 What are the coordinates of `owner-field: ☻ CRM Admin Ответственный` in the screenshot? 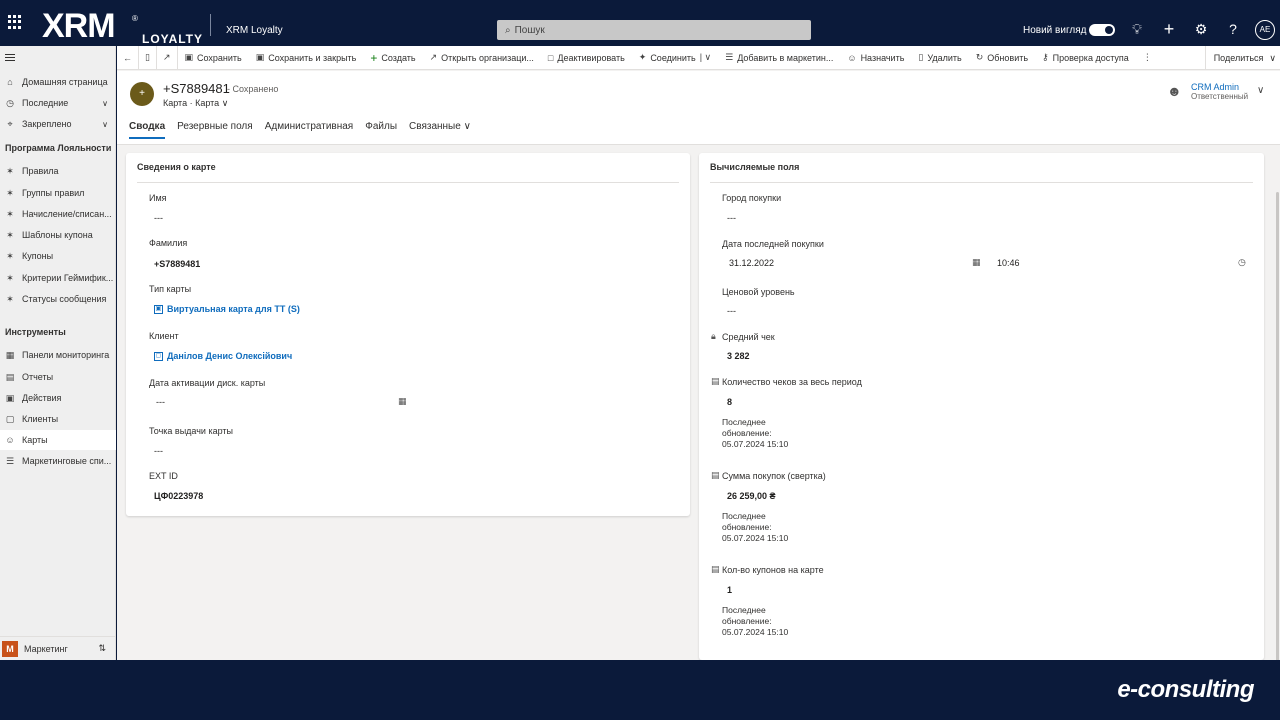 It's located at (1207, 91).